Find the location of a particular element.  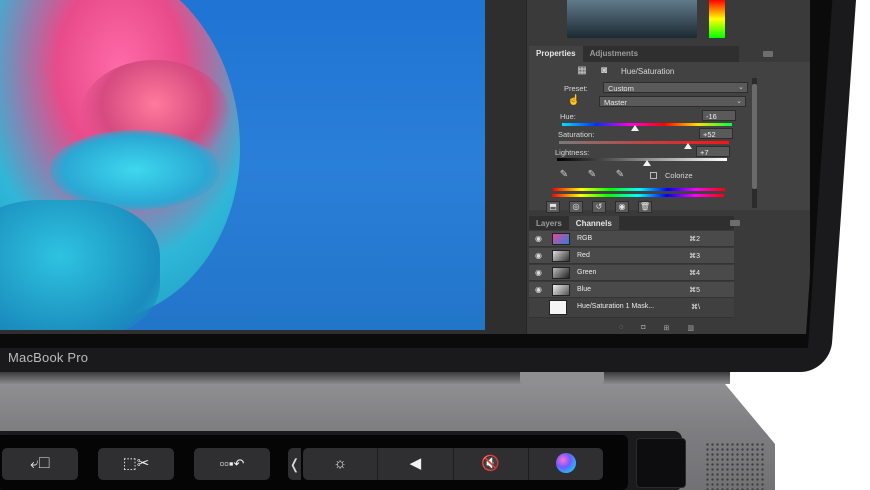

chevron-left-icon: ❬ is located at coordinates (294, 464).